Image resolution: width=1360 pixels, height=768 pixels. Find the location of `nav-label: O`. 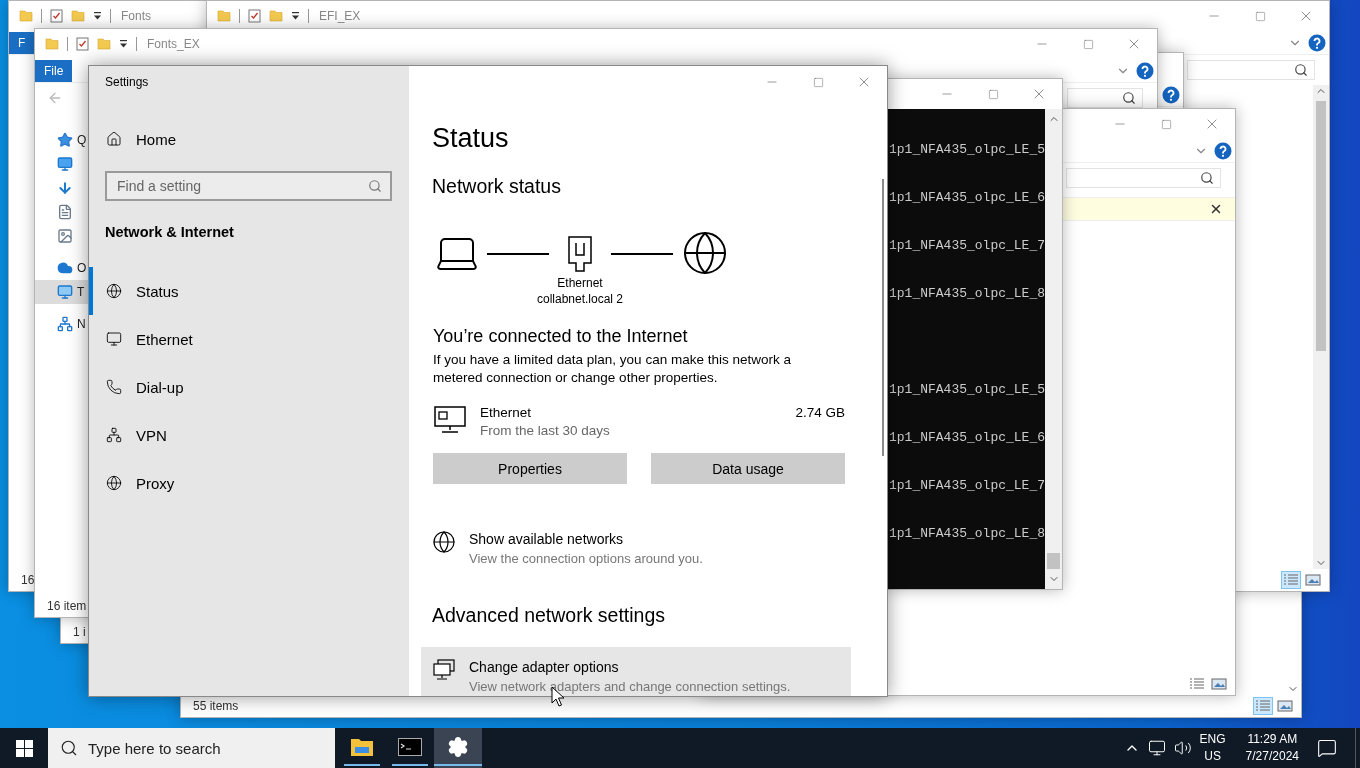

nav-label: O is located at coordinates (82, 268).